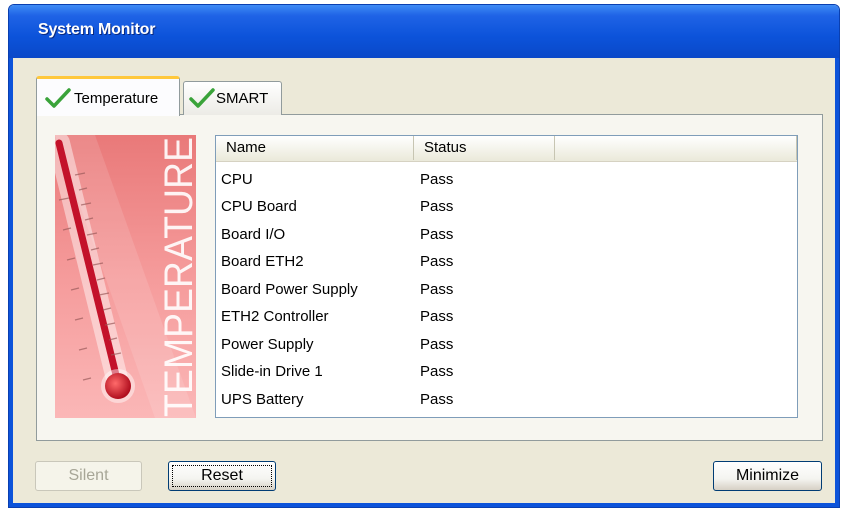 This screenshot has width=848, height=512. Describe the element at coordinates (445, 147) in the screenshot. I see `column-header-label: Status` at that location.